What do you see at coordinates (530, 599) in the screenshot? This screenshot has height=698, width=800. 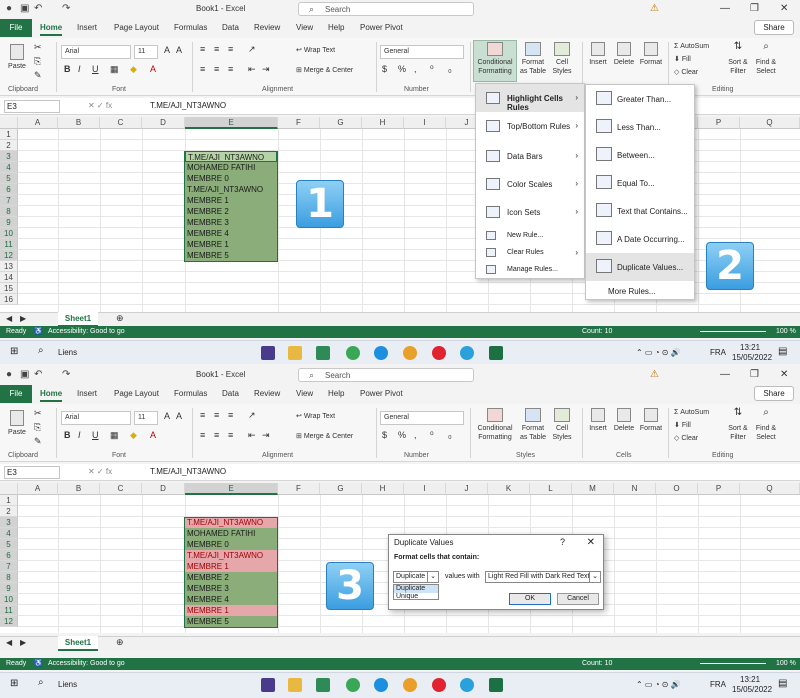 I see `ok-button: OK` at bounding box center [530, 599].